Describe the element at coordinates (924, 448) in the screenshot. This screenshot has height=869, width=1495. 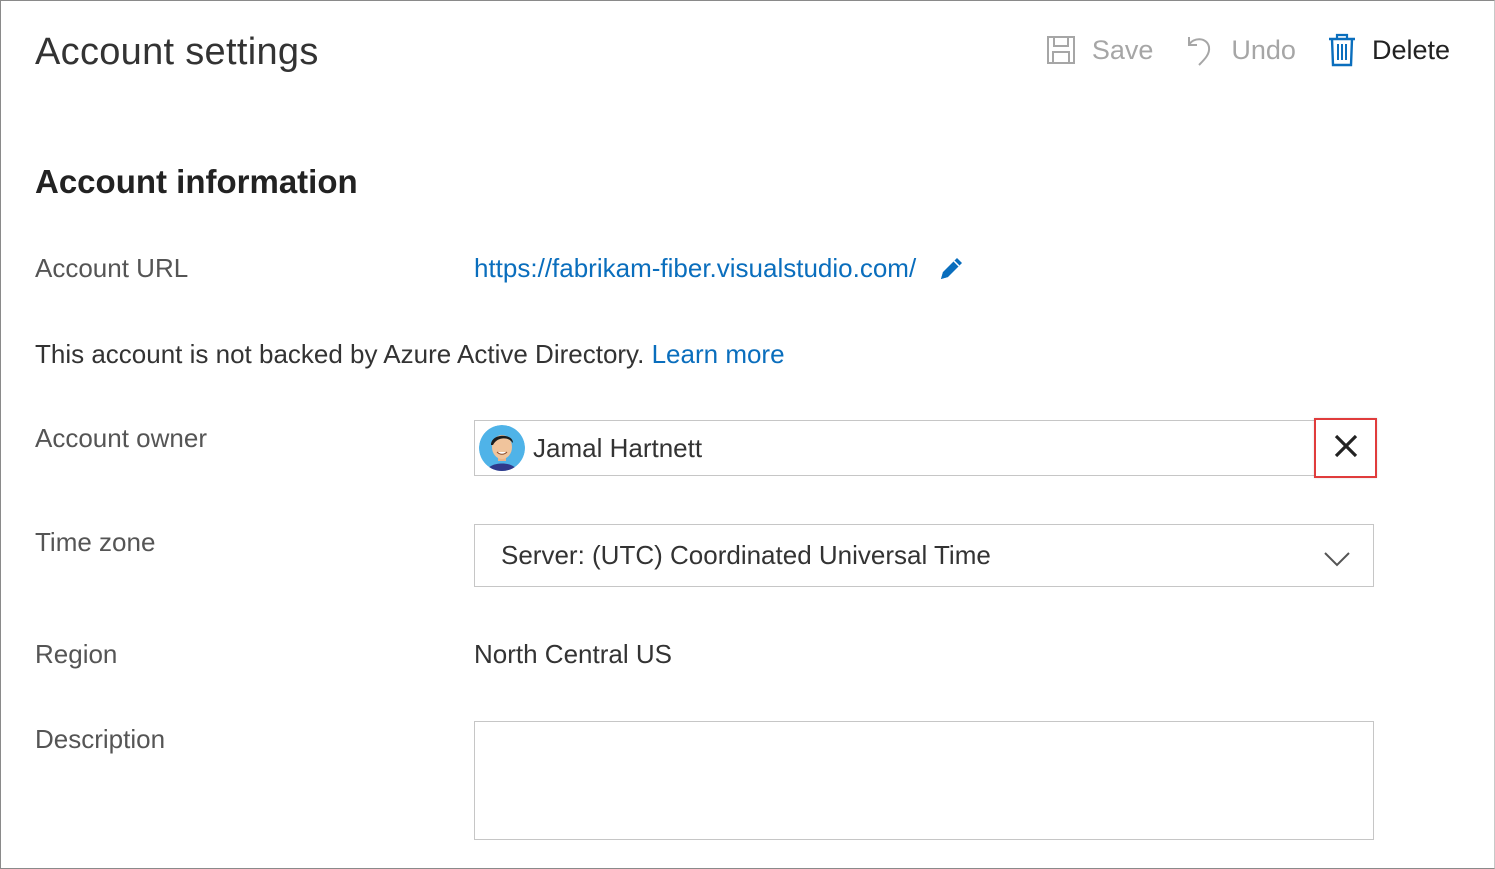
I see `account-owner-field: Jamal Hartnett` at that location.